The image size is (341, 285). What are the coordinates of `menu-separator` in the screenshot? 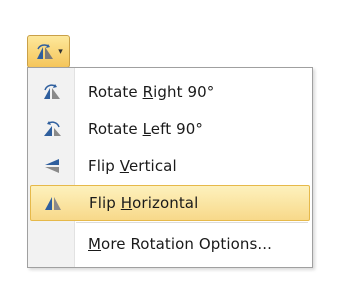 It's located at (192, 222).